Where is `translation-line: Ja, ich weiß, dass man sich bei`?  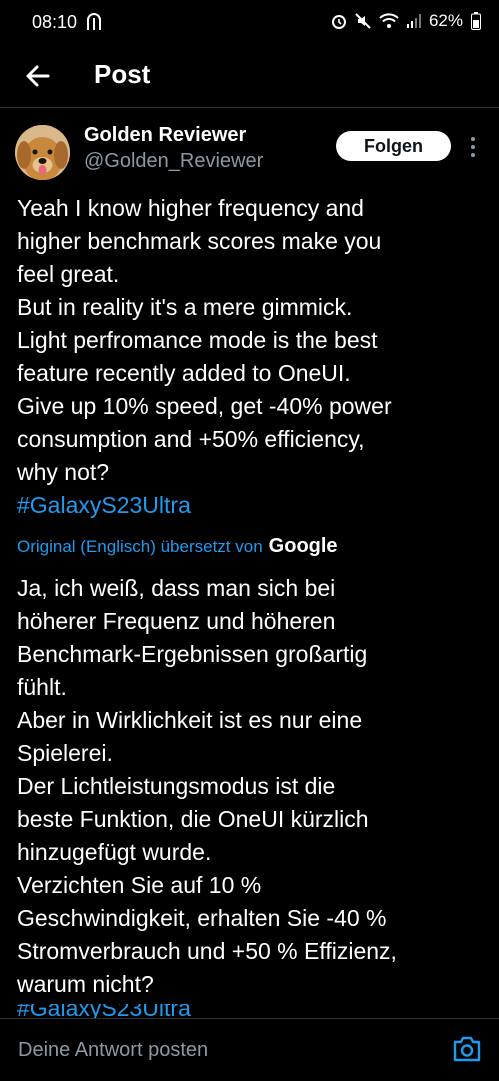 translation-line: Ja, ich weiß, dass man sich bei is located at coordinates (176, 588).